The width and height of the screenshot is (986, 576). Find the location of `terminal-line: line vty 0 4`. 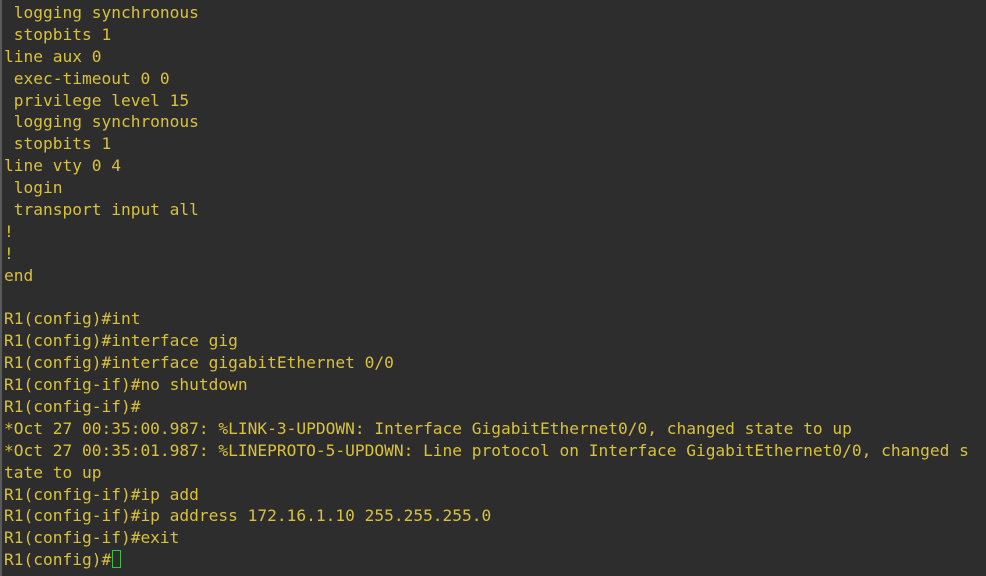

terminal-line: line vty 0 4 is located at coordinates (62, 166).